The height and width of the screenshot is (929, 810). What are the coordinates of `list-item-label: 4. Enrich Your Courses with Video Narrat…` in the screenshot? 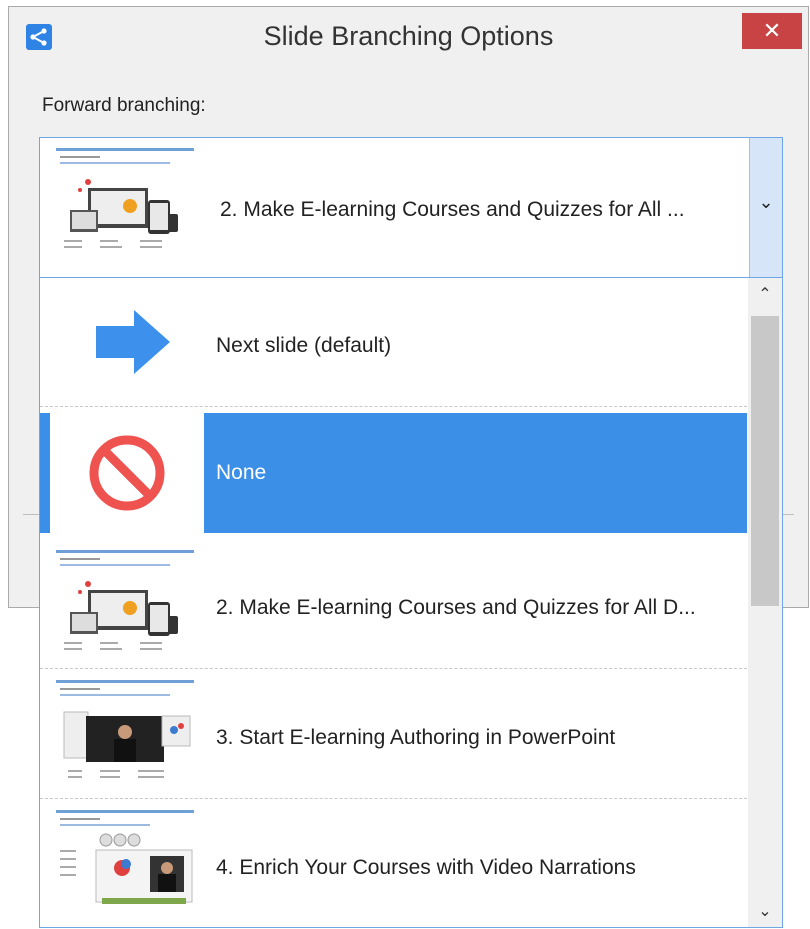 It's located at (426, 867).